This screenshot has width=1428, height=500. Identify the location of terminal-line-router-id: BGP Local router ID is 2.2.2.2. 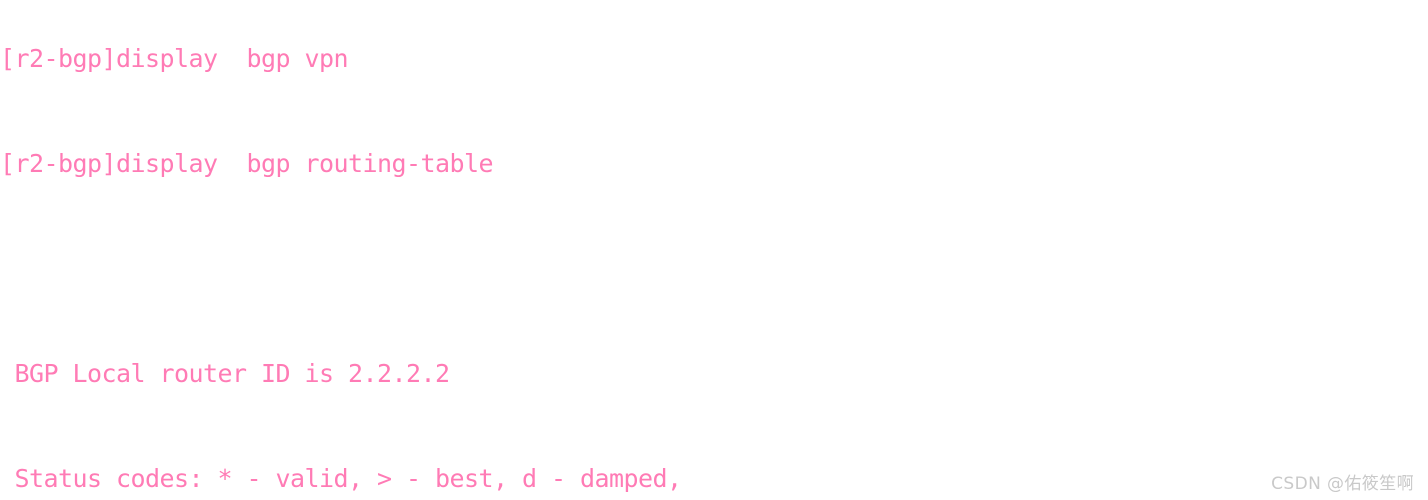
(225, 373).